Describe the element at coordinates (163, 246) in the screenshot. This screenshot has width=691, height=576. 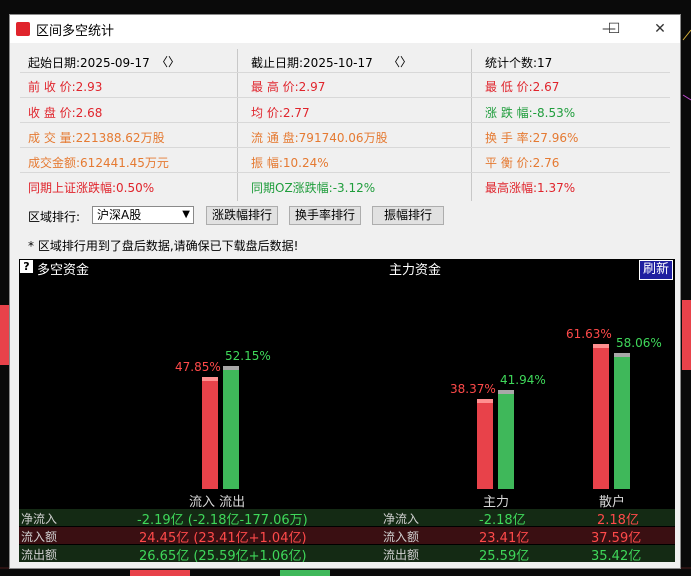
I see `notice-text: * 区域排行用到了盘后数据,请确保已下载盘后数据!` at that location.